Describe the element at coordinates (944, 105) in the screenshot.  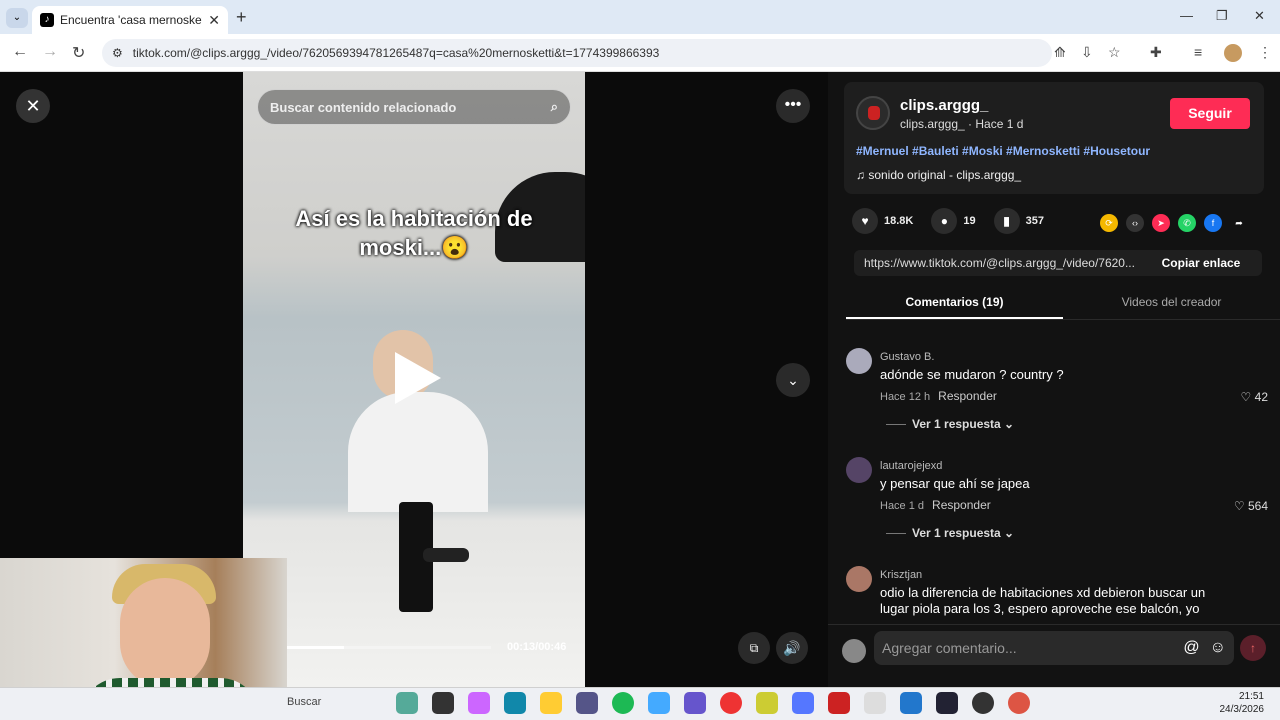
I see `author-name: clips.arggg_` at that location.